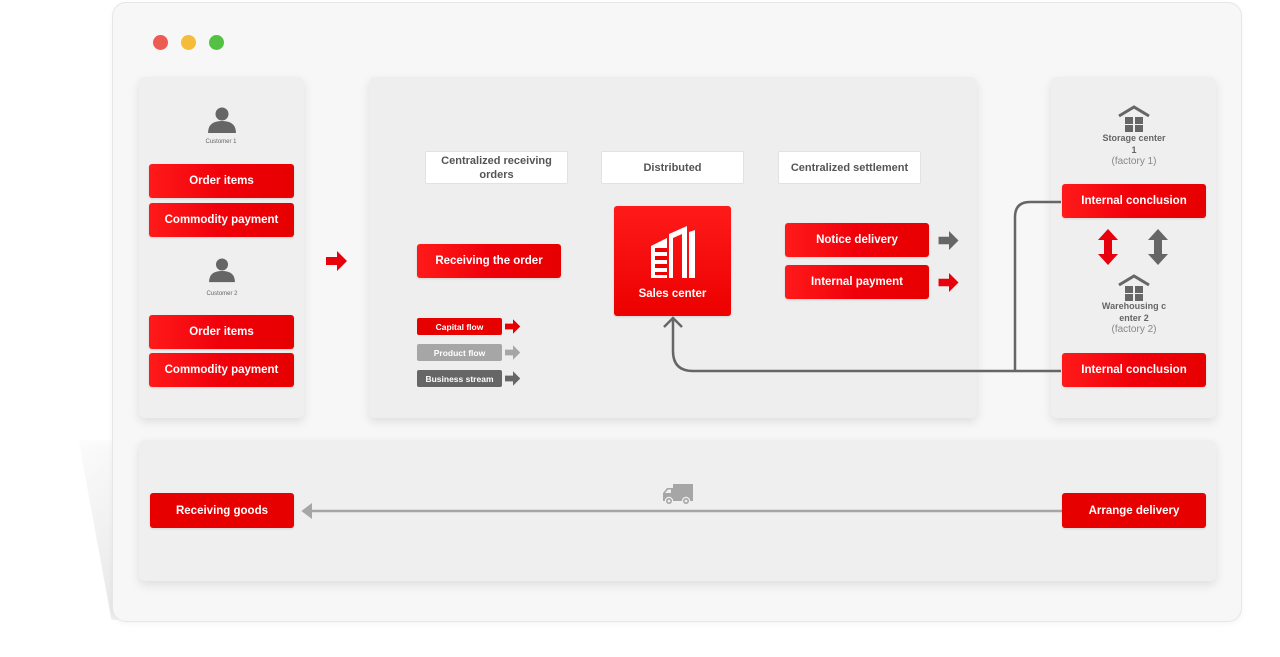  I want to click on gray-double-arrow-icon, so click(1158, 247).